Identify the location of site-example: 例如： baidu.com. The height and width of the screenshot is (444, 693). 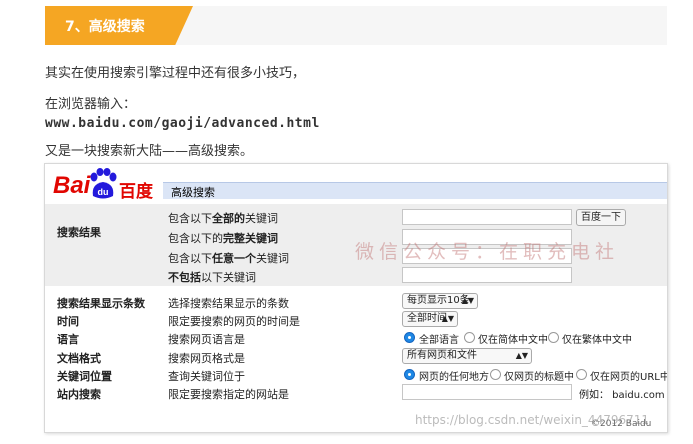
(622, 395).